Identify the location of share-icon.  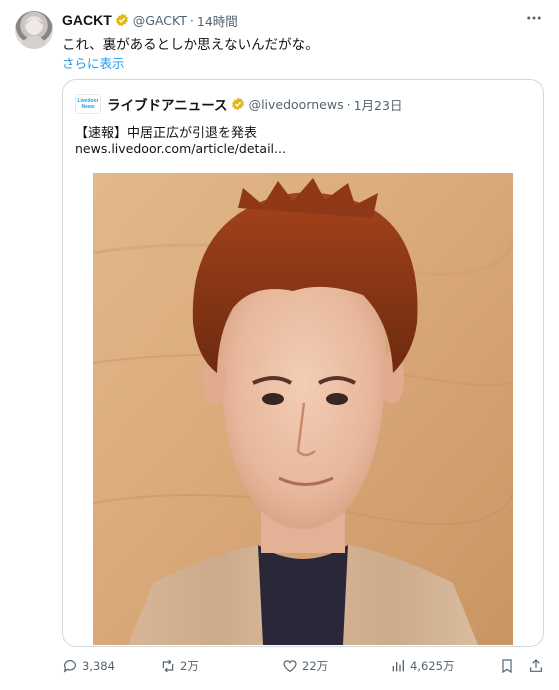
(536, 665).